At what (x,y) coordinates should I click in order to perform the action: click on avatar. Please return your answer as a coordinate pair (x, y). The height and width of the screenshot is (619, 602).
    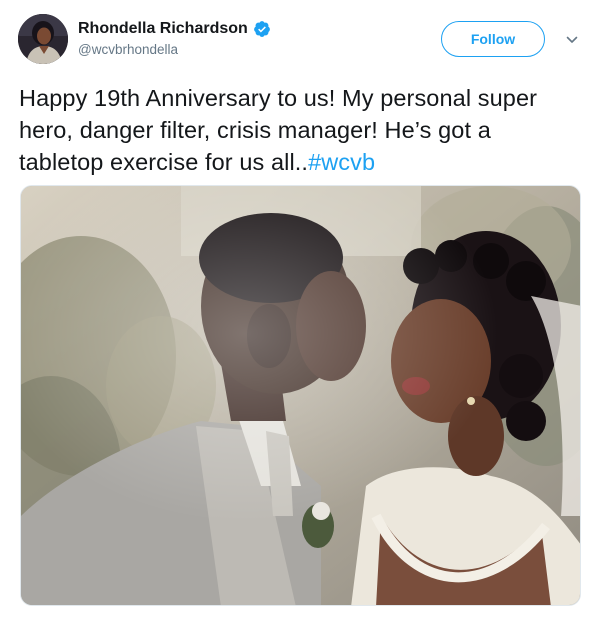
    Looking at the image, I should click on (43, 39).